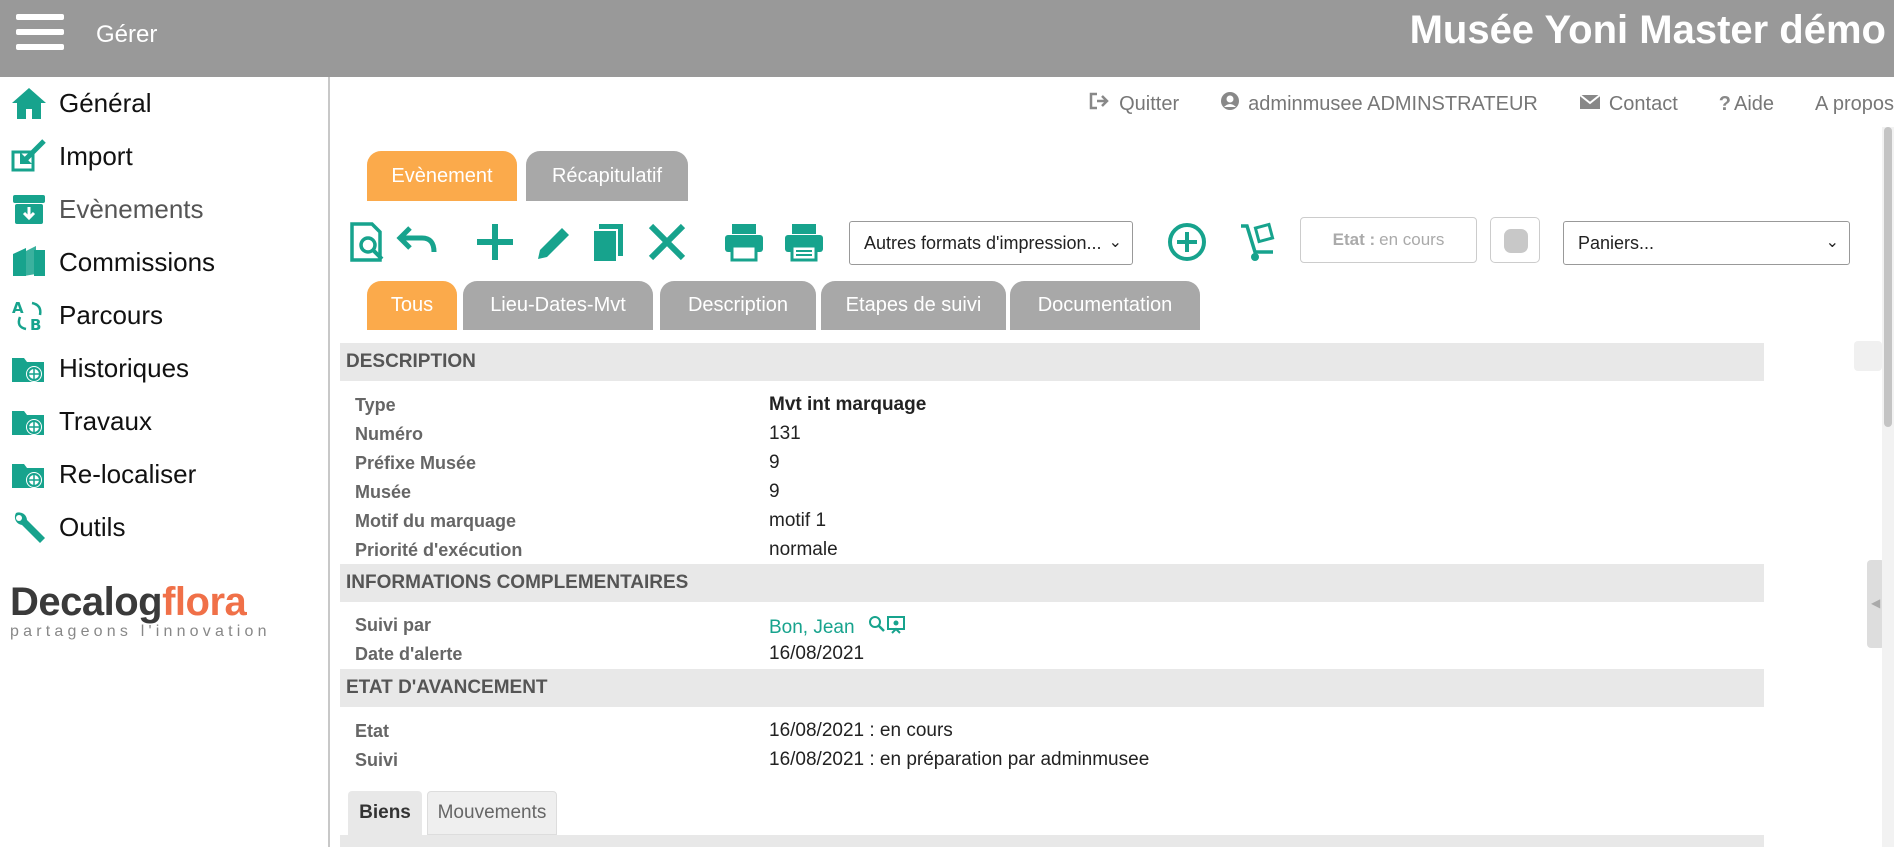  What do you see at coordinates (848, 404) in the screenshot?
I see `field-value-type: Mvt int marquage` at bounding box center [848, 404].